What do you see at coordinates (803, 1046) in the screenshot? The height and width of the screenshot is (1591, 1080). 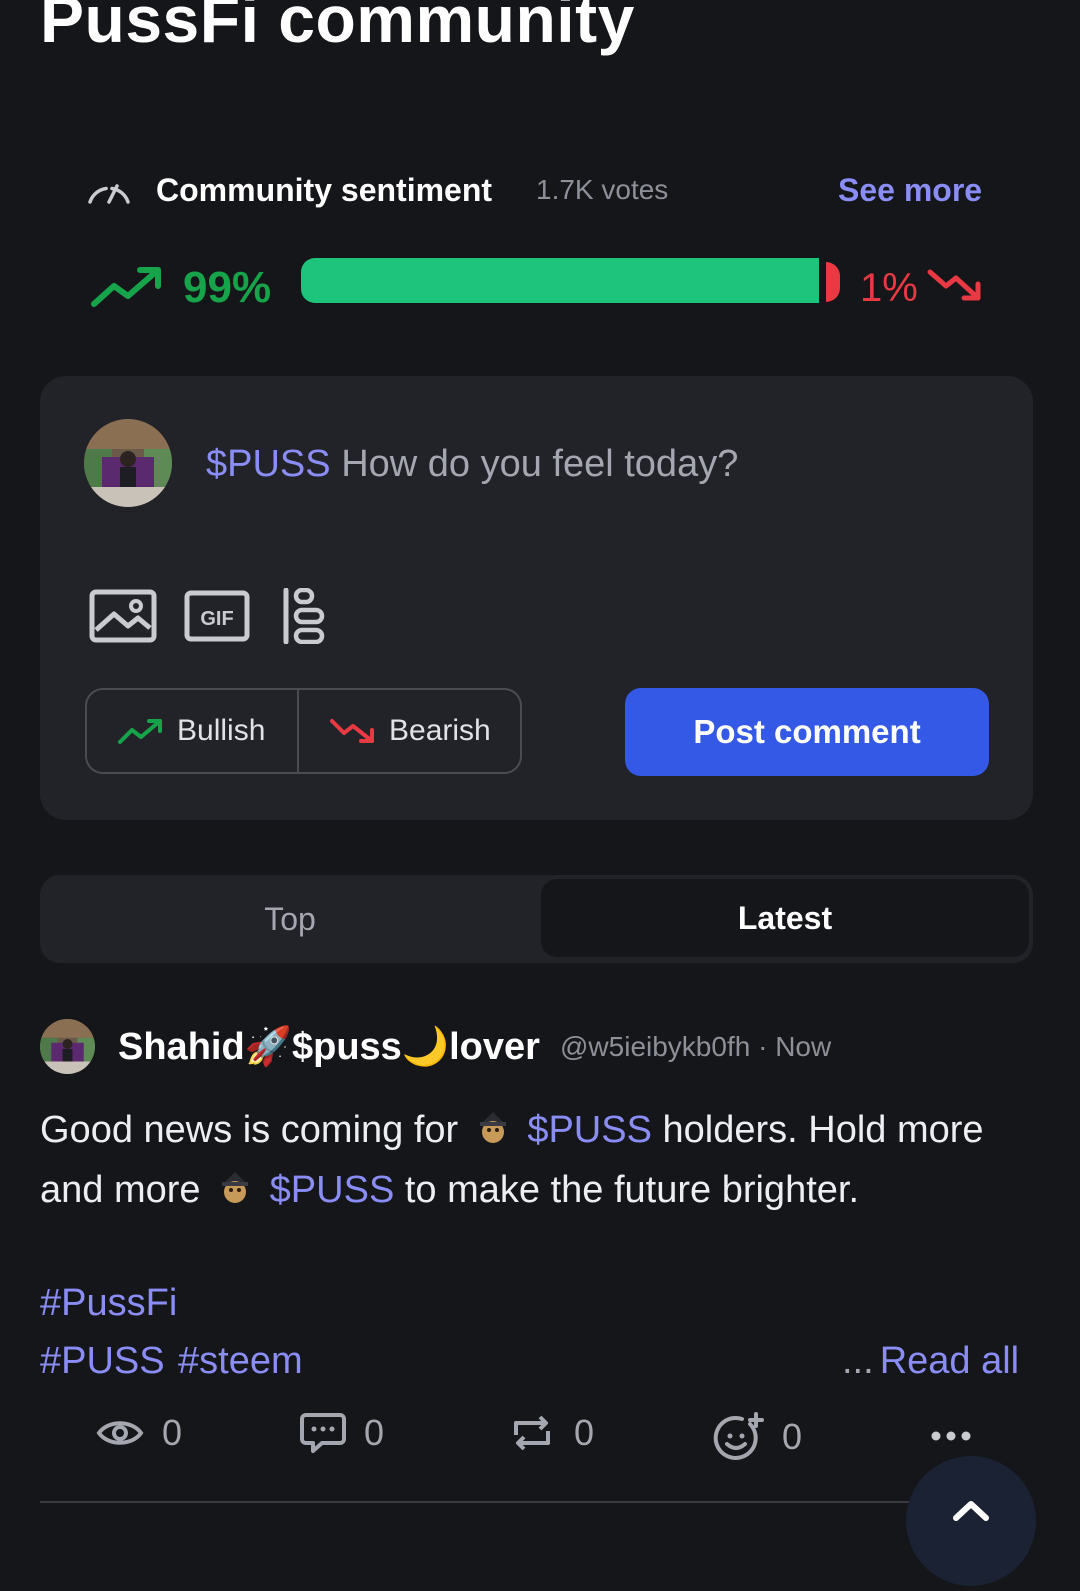 I see `post-time: Now` at bounding box center [803, 1046].